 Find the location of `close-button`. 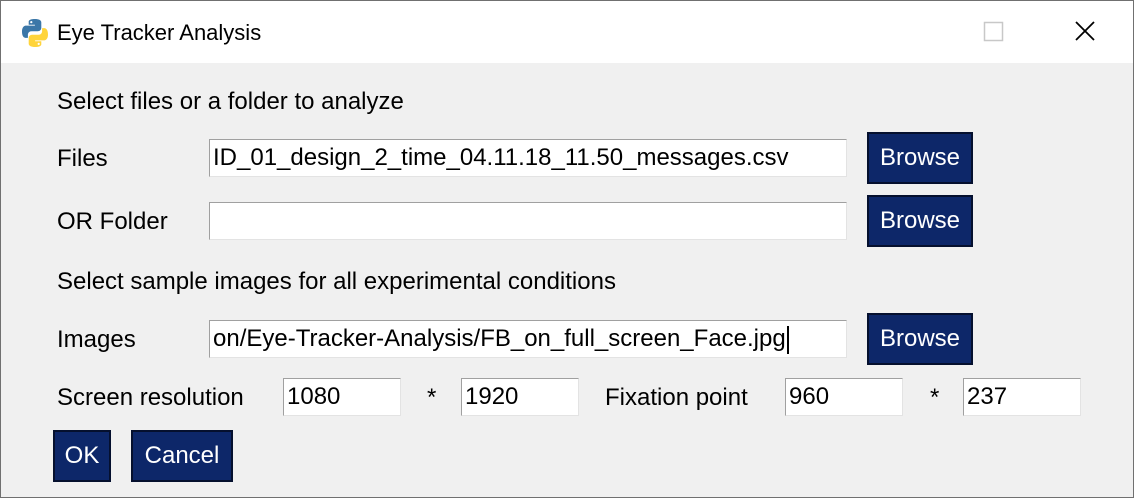

close-button is located at coordinates (1085, 32).